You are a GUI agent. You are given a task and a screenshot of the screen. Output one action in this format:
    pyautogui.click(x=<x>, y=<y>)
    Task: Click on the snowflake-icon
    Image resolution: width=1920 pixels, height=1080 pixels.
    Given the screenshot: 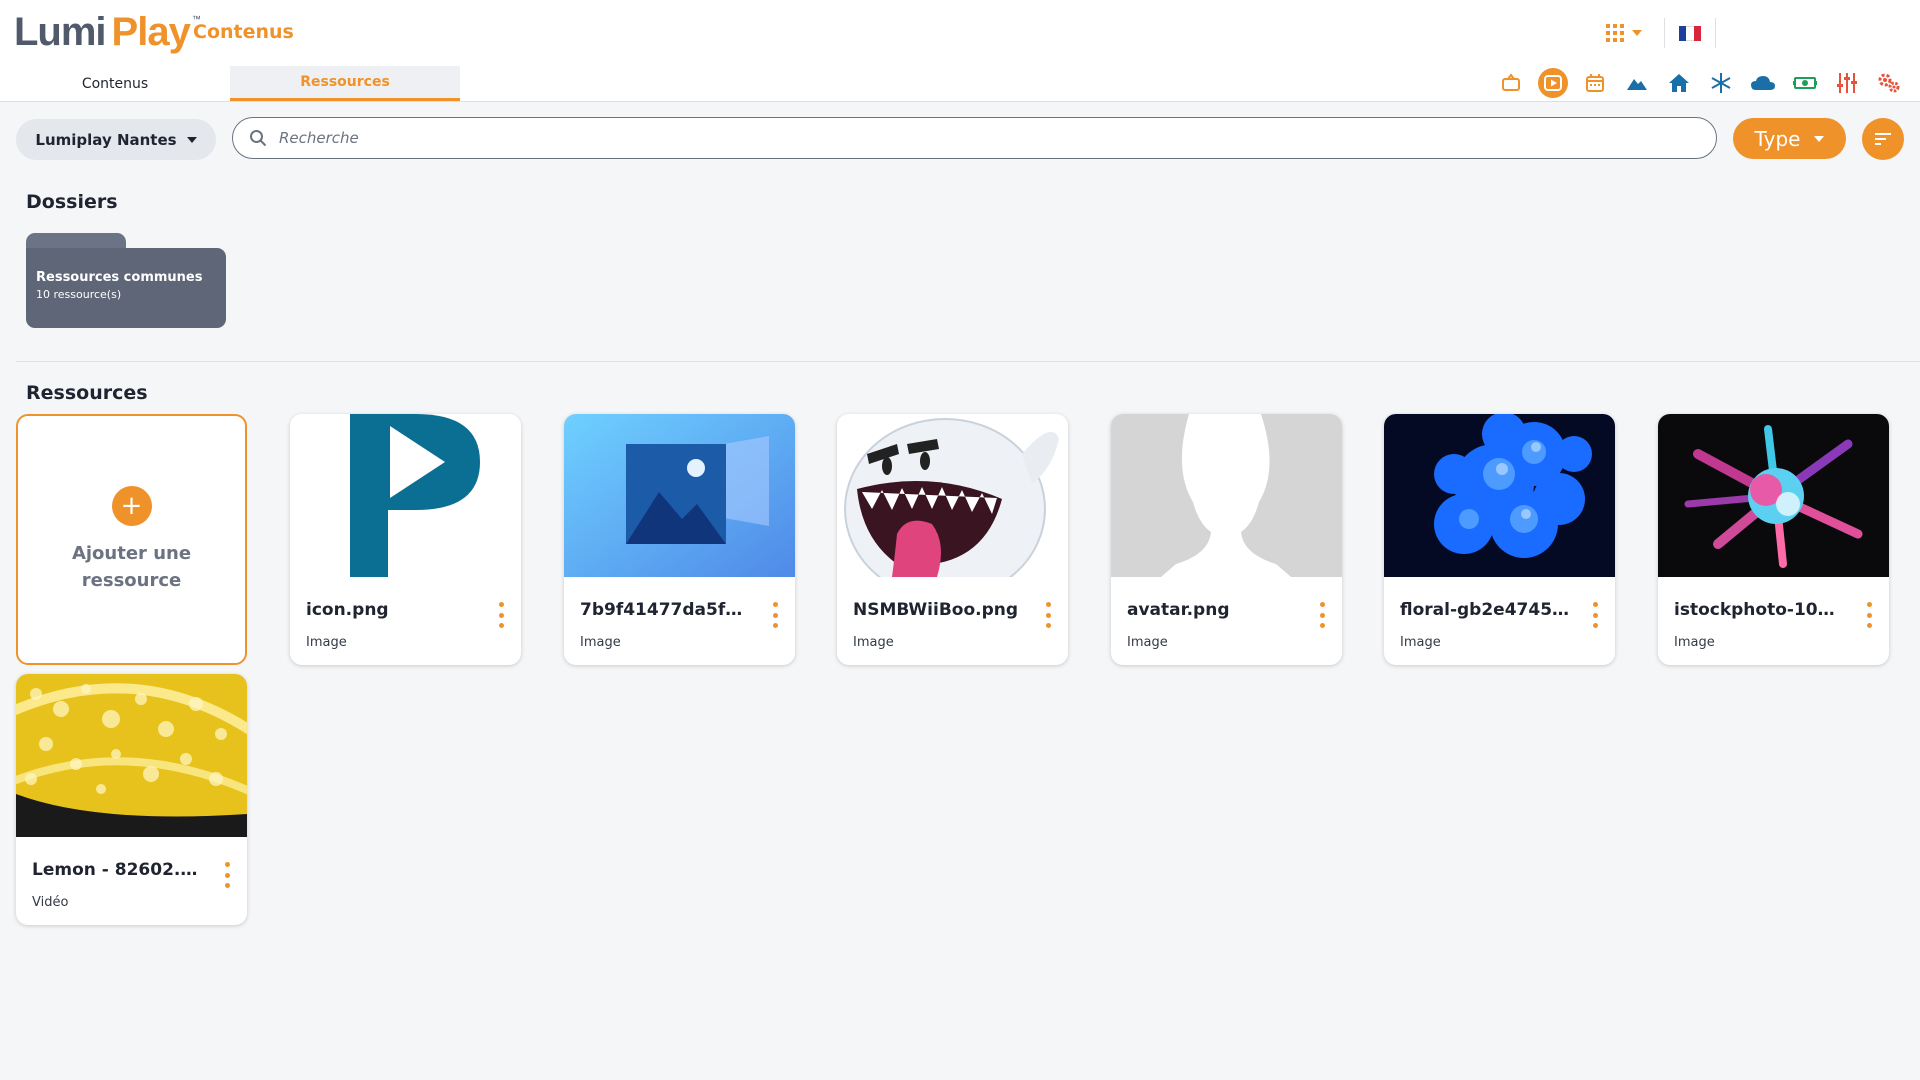 What is the action you would take?
    pyautogui.click(x=1721, y=83)
    